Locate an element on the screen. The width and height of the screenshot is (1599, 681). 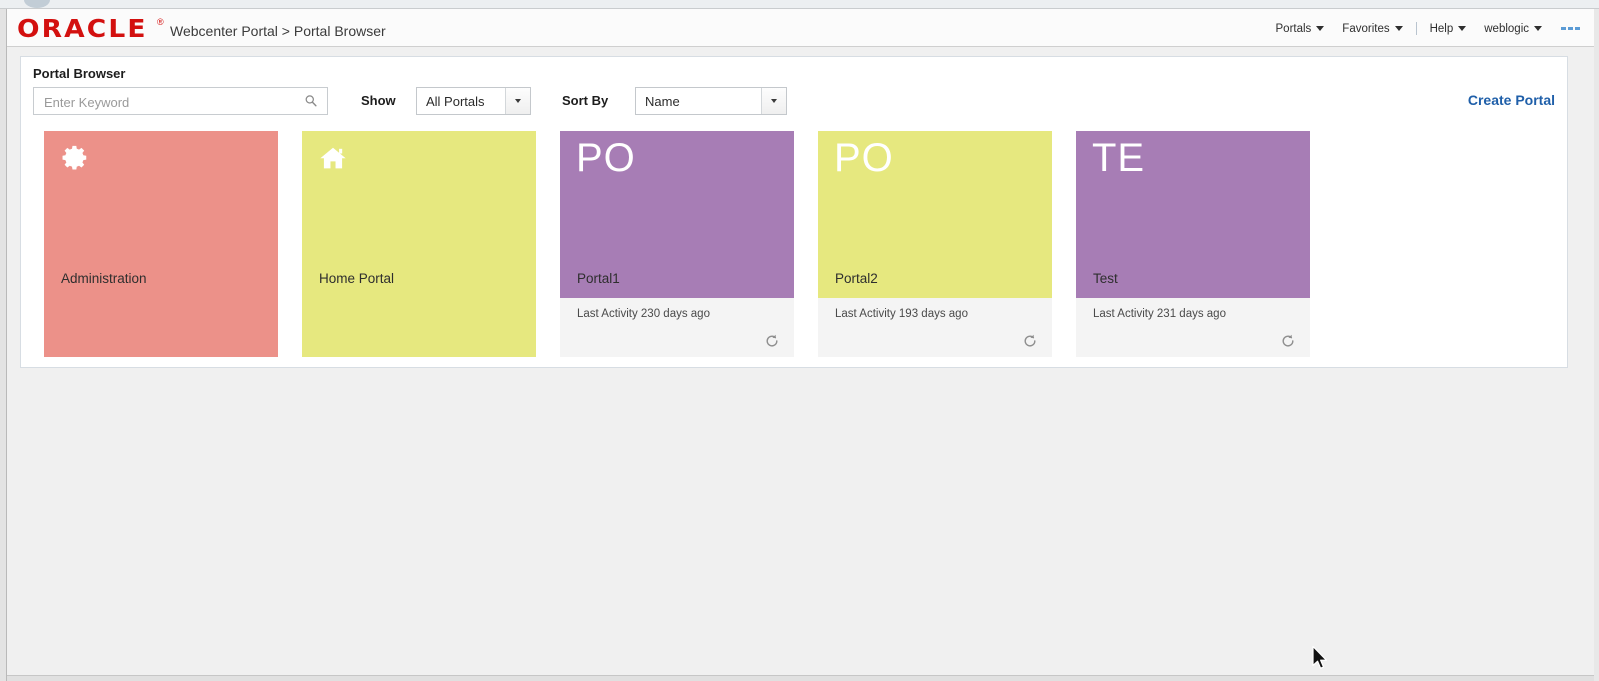
search-icon is located at coordinates (311, 101).